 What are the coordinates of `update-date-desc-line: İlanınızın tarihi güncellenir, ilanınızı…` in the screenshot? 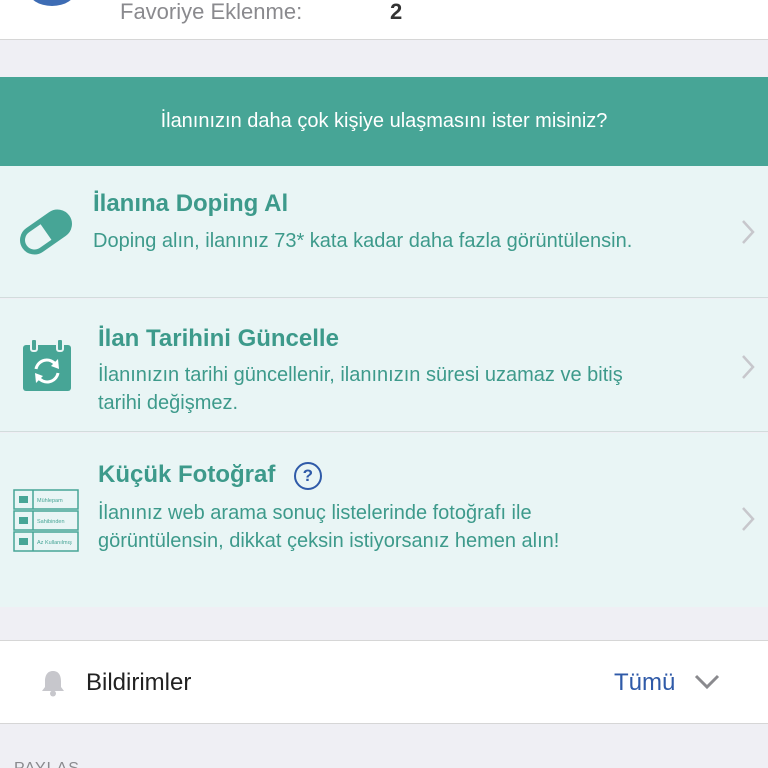 It's located at (360, 375).